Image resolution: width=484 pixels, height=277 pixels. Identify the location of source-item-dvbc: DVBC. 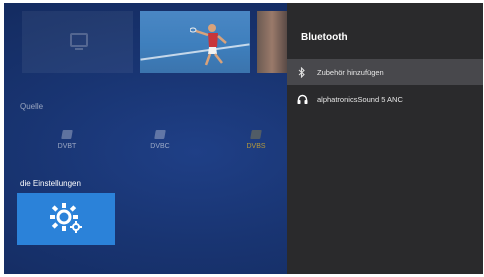
(160, 140).